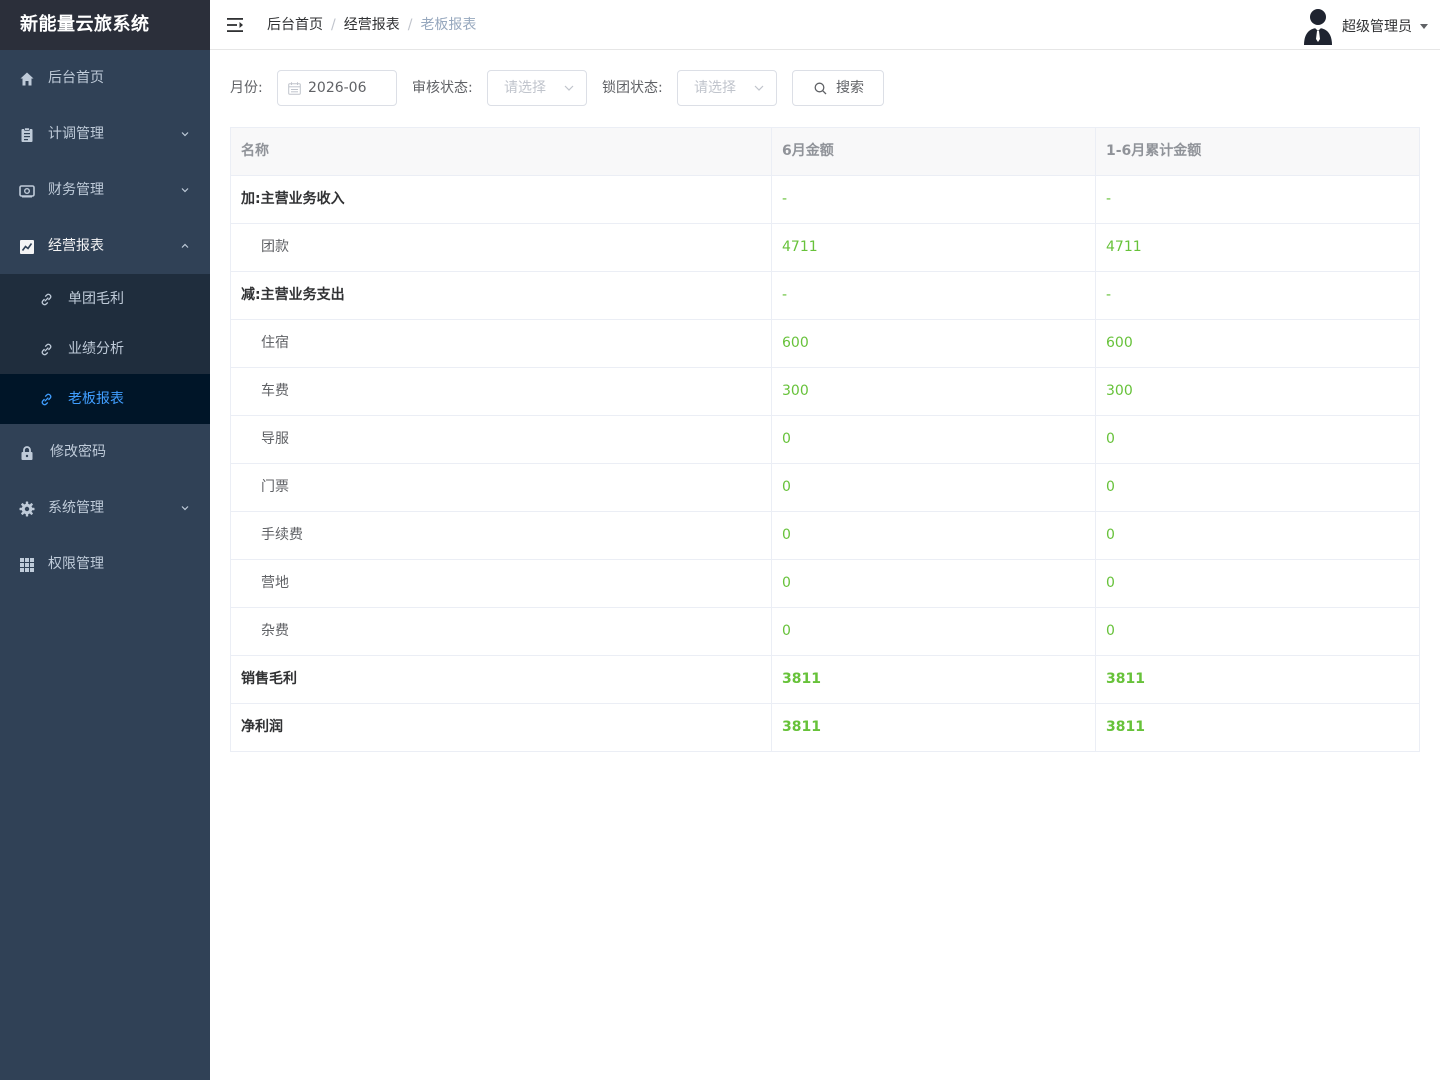 This screenshot has width=1440, height=1080. I want to click on chart-icon, so click(27, 247).